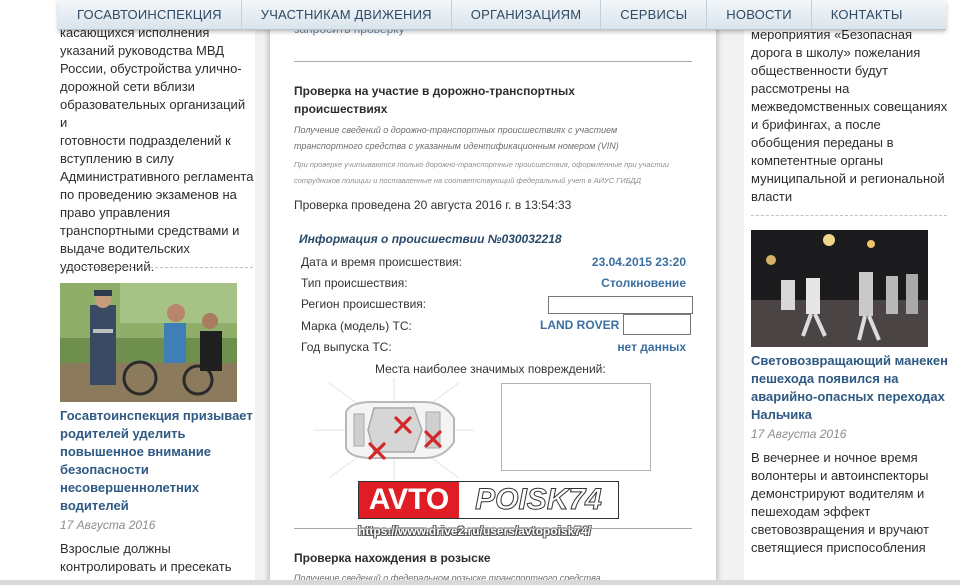 This screenshot has height=585, width=960. I want to click on text-line: транспортными средствами и, so click(150, 230).